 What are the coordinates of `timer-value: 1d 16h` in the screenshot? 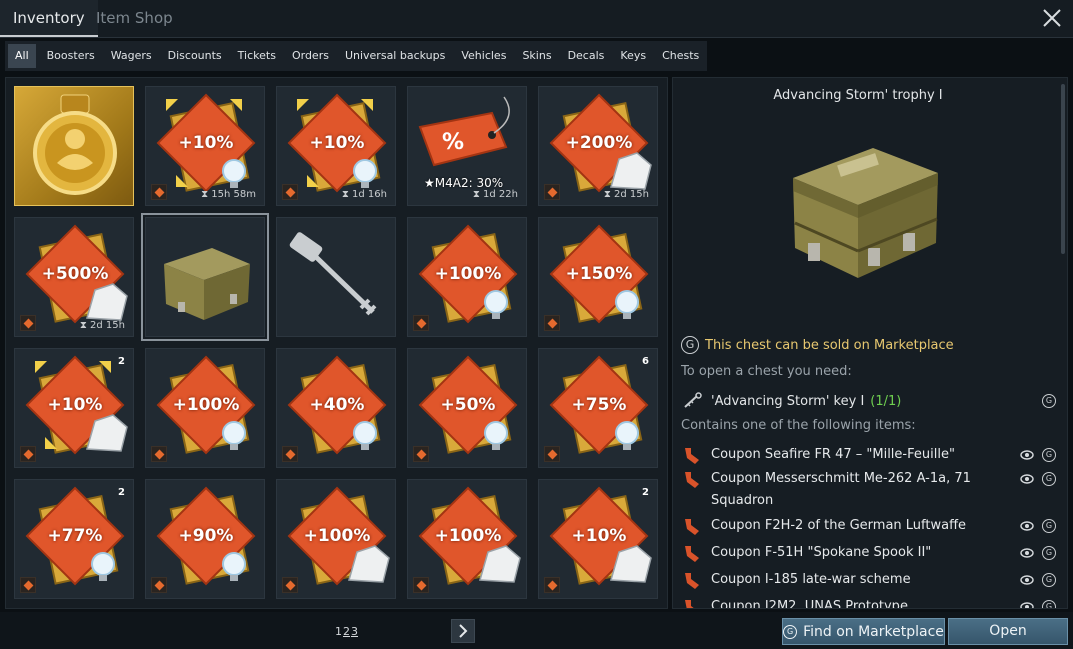 It's located at (369, 194).